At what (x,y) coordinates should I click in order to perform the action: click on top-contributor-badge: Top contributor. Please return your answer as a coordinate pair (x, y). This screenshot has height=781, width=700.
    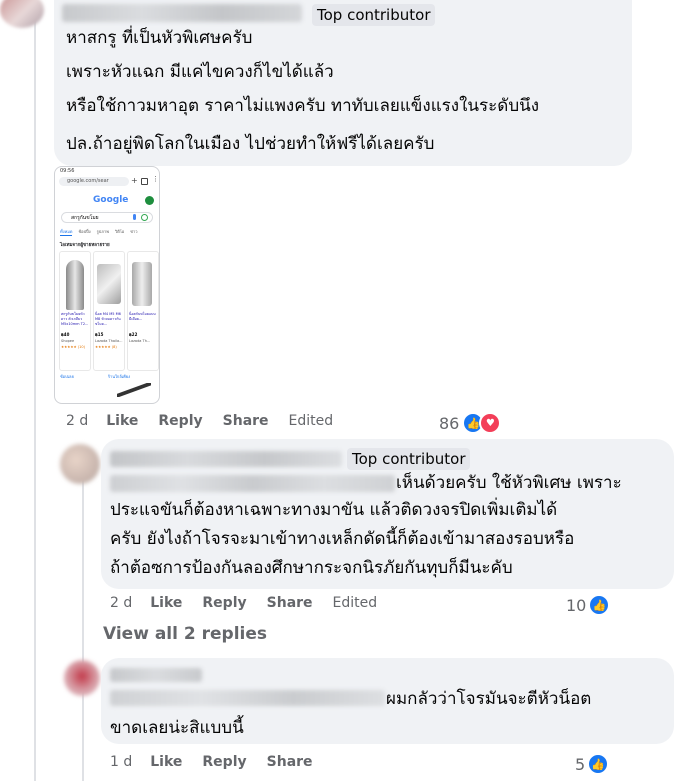
    Looking at the image, I should click on (374, 15).